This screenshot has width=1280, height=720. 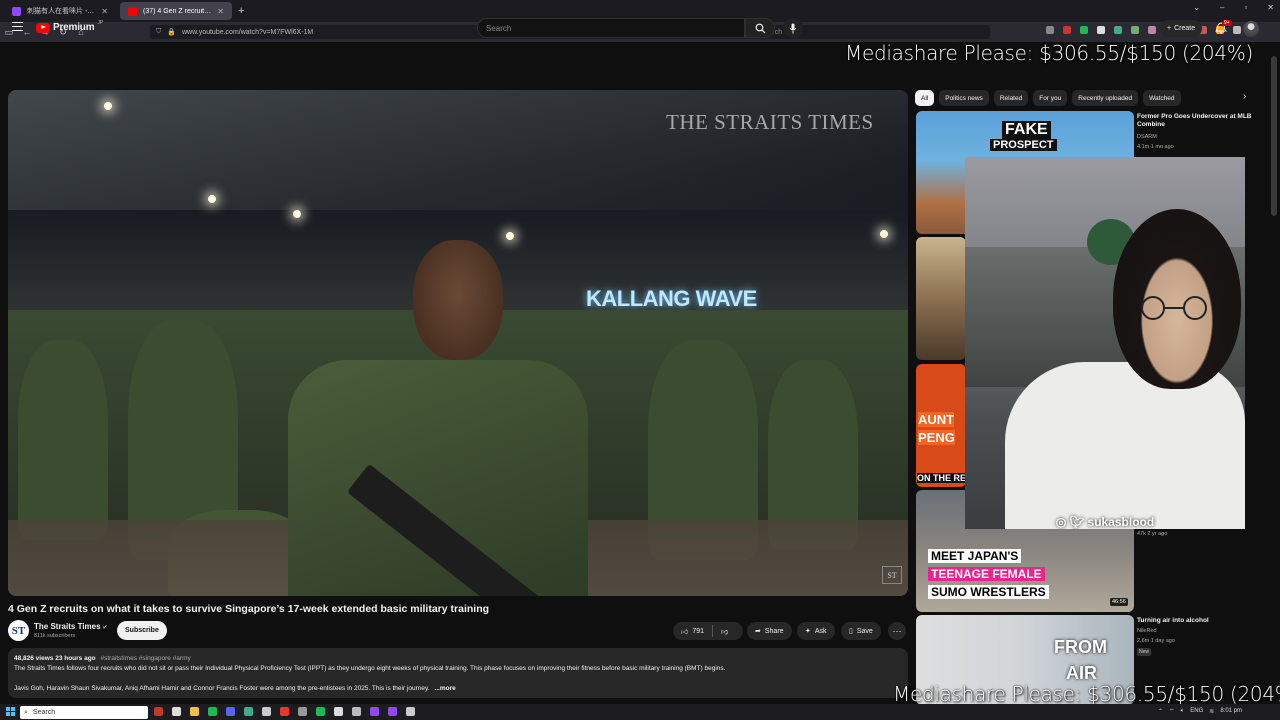 What do you see at coordinates (1011, 98) in the screenshot?
I see `chip-related: Related` at bounding box center [1011, 98].